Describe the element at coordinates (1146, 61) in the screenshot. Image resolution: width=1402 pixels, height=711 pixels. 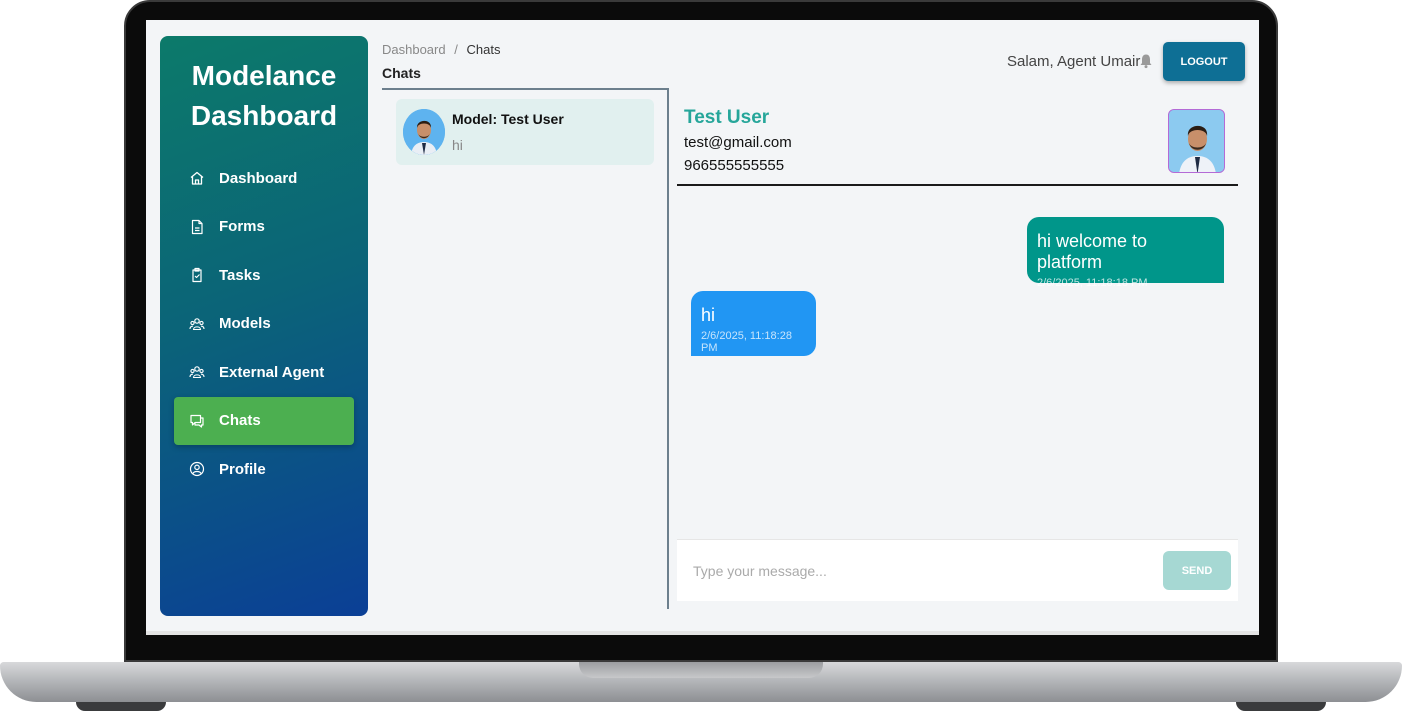
I see `bell-icon` at that location.